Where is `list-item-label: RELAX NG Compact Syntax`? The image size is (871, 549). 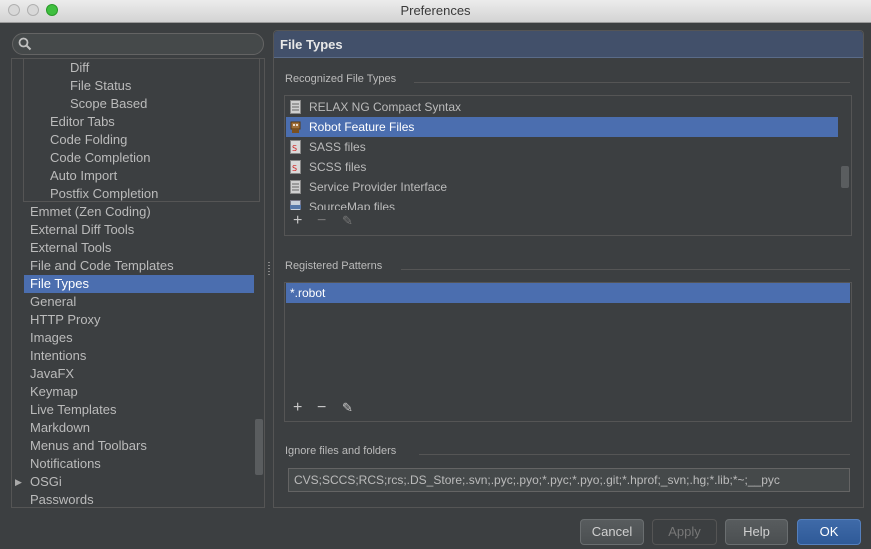 list-item-label: RELAX NG Compact Syntax is located at coordinates (385, 107).